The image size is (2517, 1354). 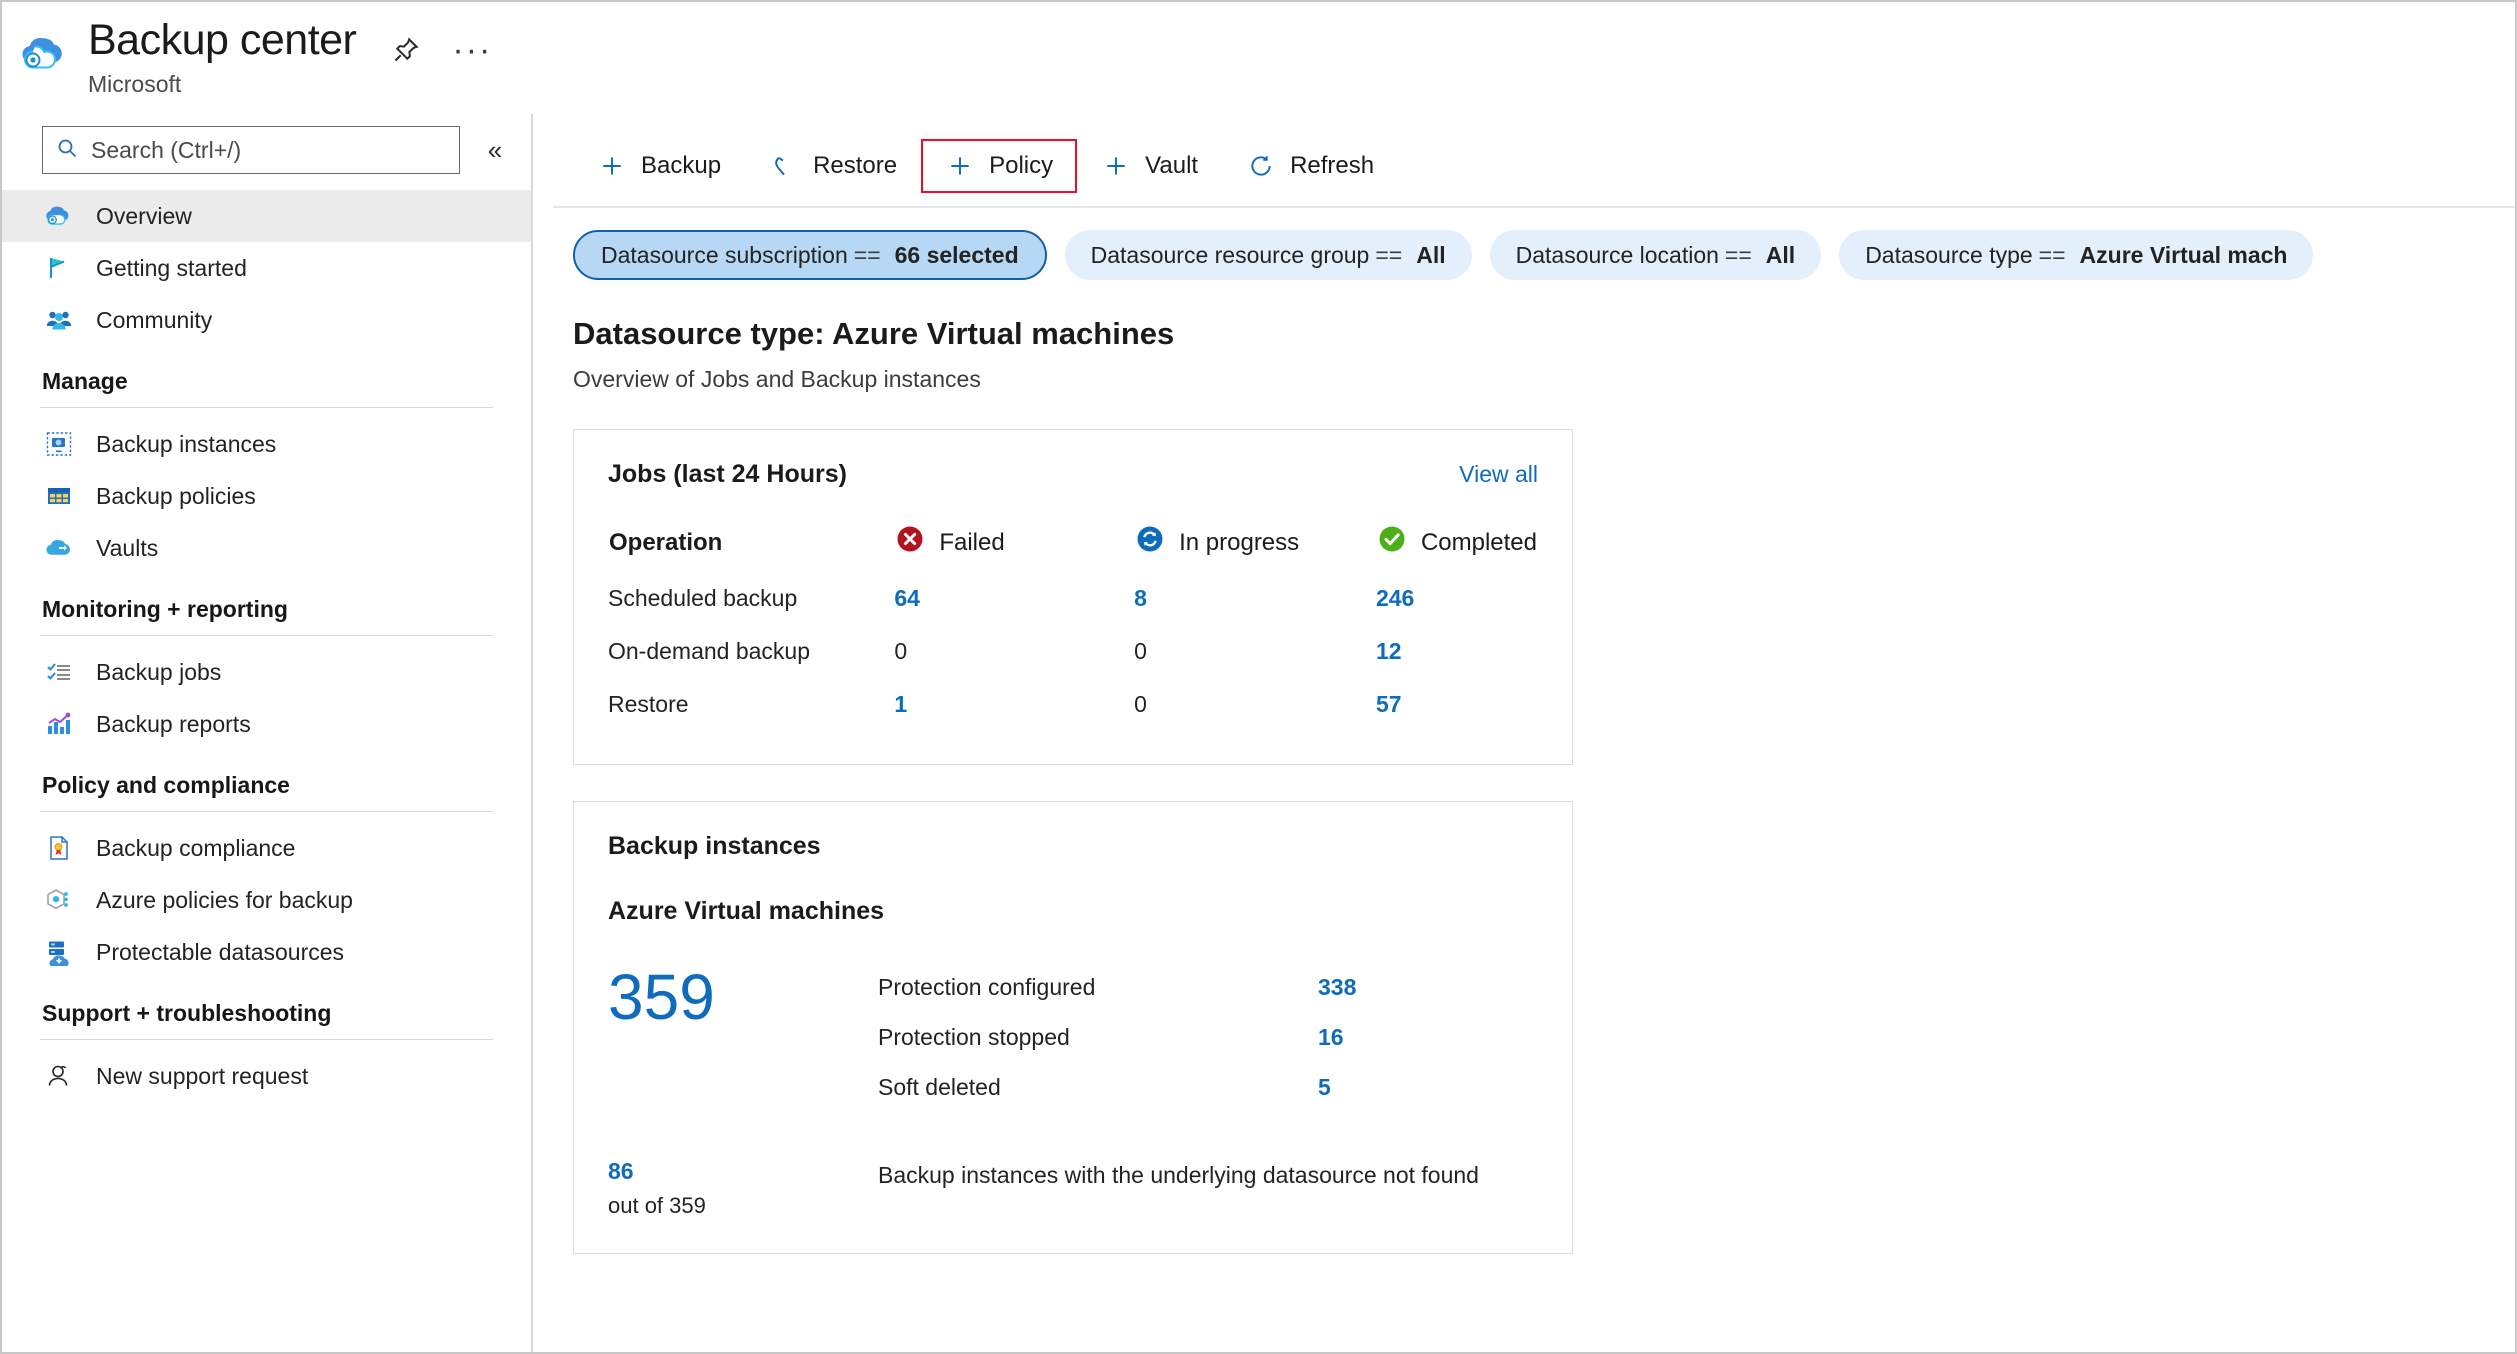 I want to click on sidebar-item-new-support-request: New support request, so click(x=266, y=1076).